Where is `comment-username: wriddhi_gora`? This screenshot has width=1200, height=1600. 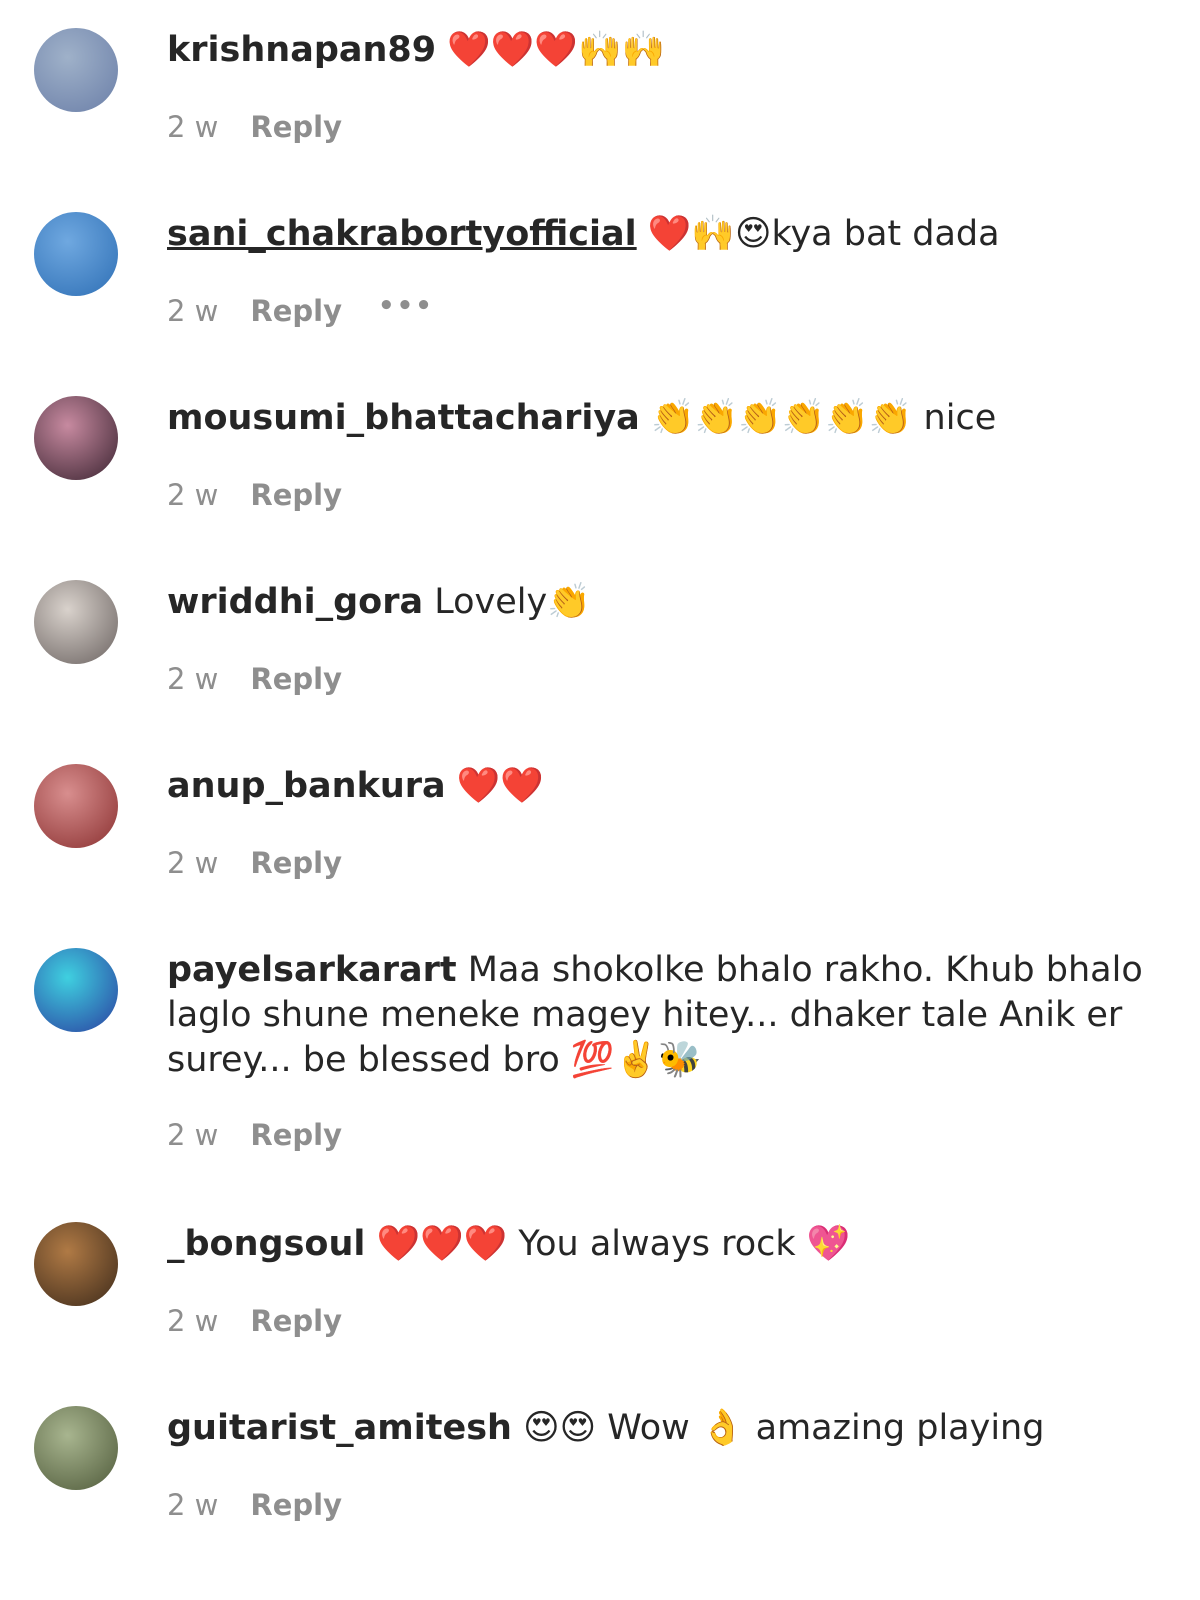
comment-username: wriddhi_gora is located at coordinates (295, 602).